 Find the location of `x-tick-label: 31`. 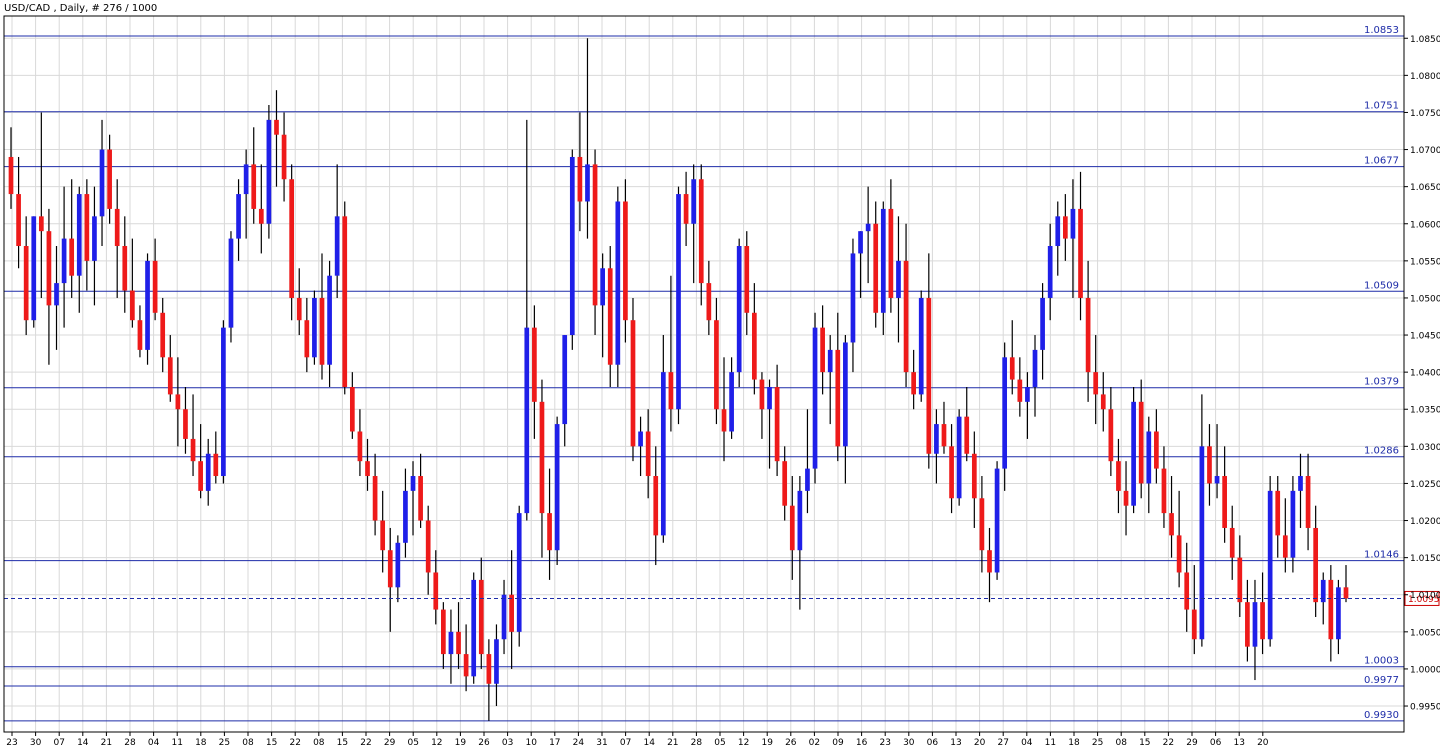

x-tick-label: 31 is located at coordinates (601, 743).